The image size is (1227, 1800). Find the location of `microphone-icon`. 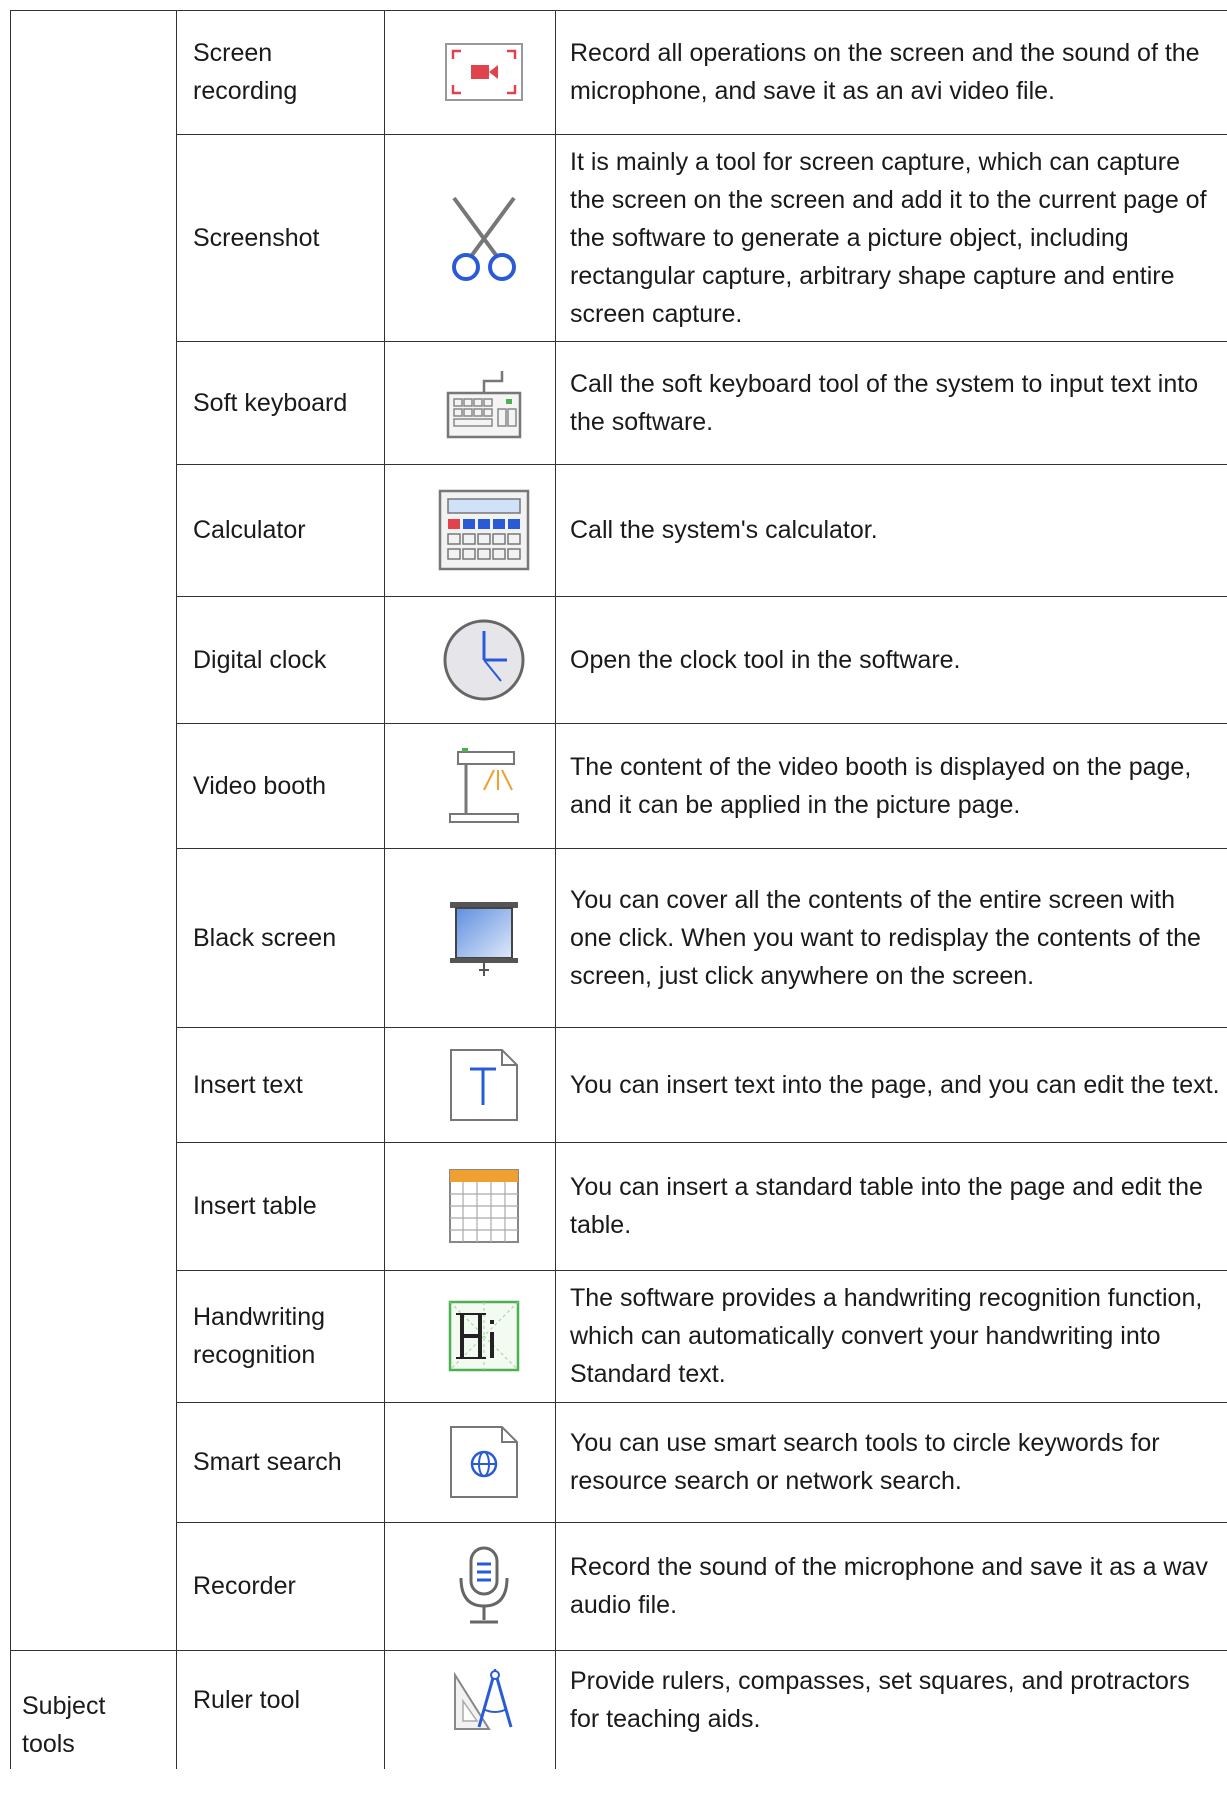

microphone-icon is located at coordinates (484, 1586).